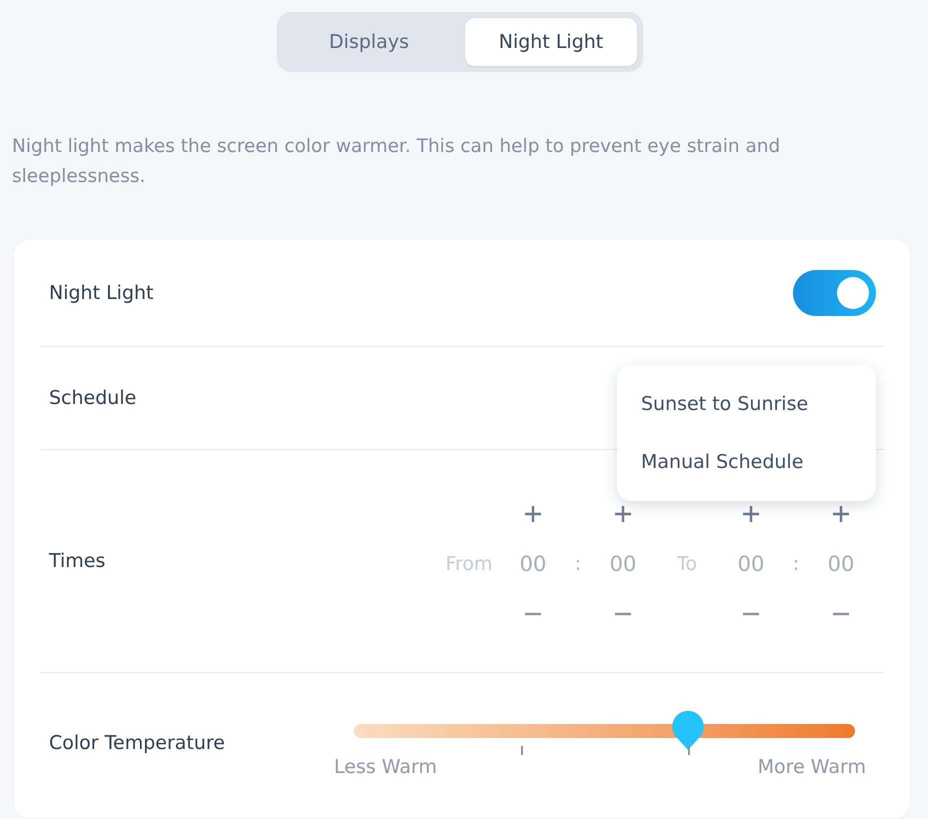 This screenshot has height=819, width=928. What do you see at coordinates (369, 42) in the screenshot?
I see `tab: Displays` at bounding box center [369, 42].